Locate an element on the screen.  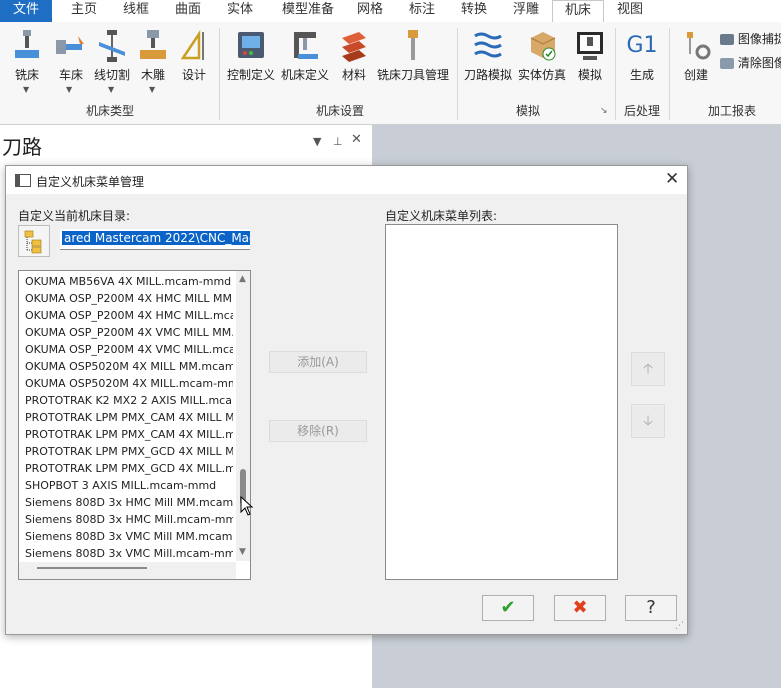
x-icon: ✖ is located at coordinates (580, 607).